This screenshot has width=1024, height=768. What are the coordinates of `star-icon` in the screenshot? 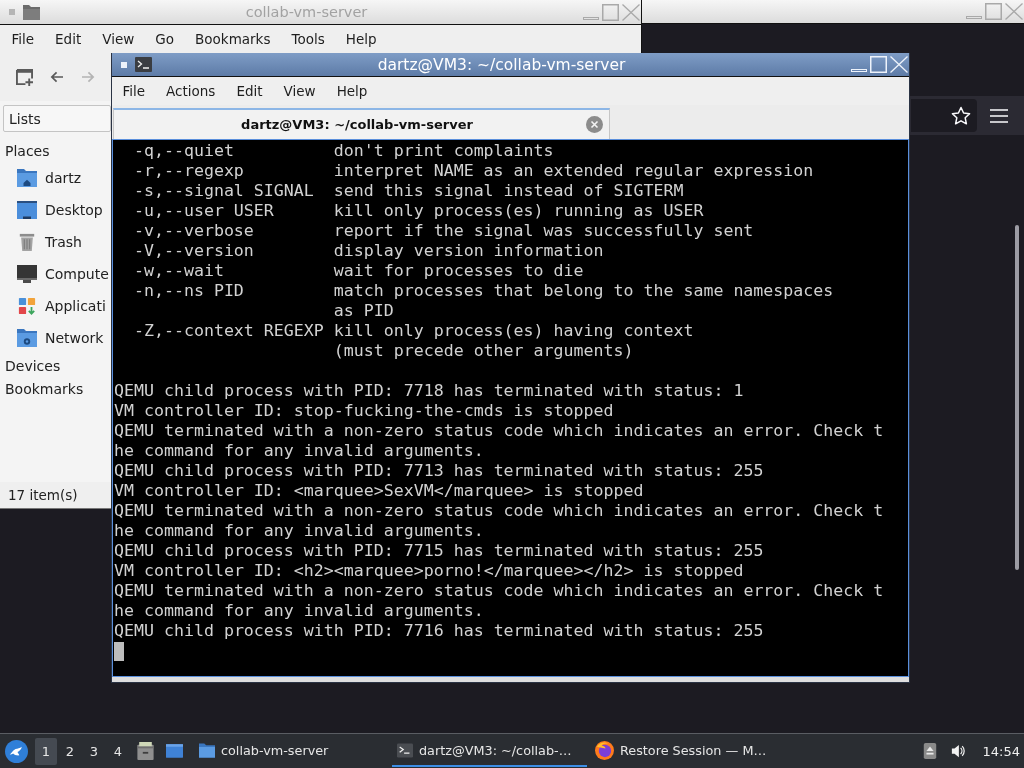 It's located at (961, 115).